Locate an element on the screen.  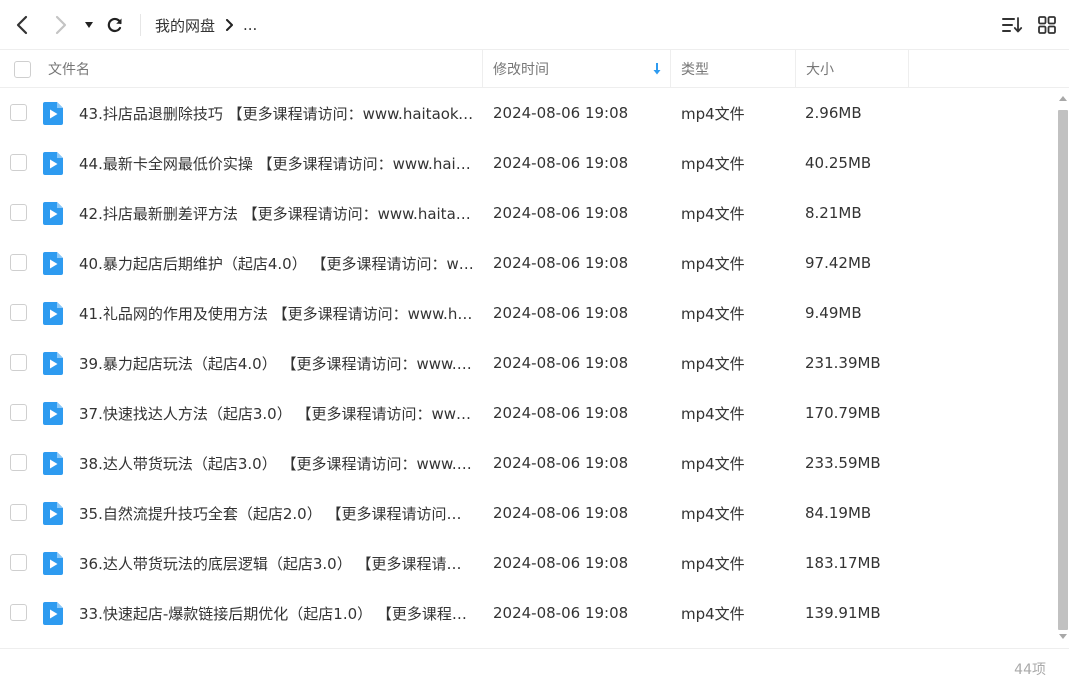
grid-icon is located at coordinates (1047, 25).